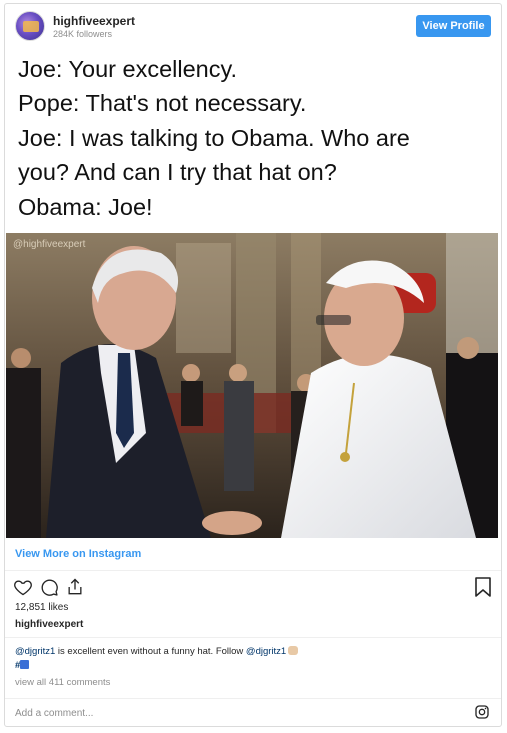 Image resolution: width=507 pixels, height=733 pixels. What do you see at coordinates (78, 554) in the screenshot?
I see `view-more-link: View More on Instagram` at bounding box center [78, 554].